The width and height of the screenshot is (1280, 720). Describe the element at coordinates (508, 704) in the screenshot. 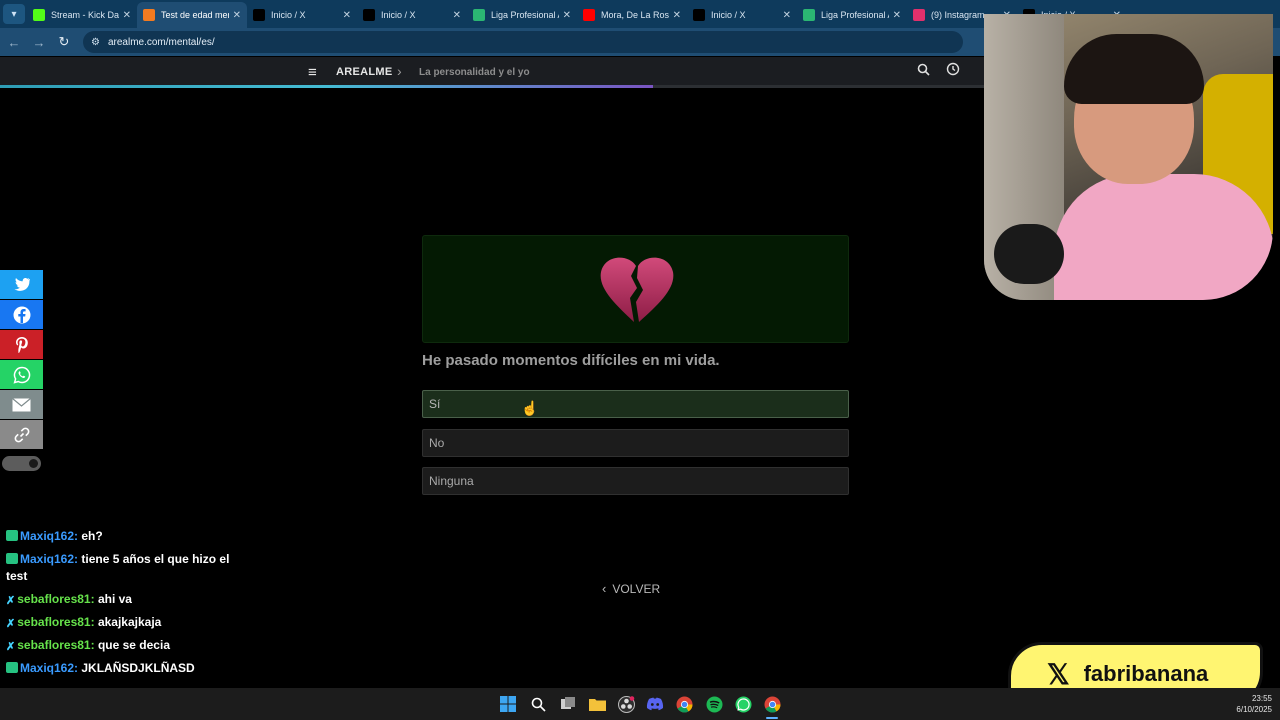

I see `windows-start-icon` at that location.